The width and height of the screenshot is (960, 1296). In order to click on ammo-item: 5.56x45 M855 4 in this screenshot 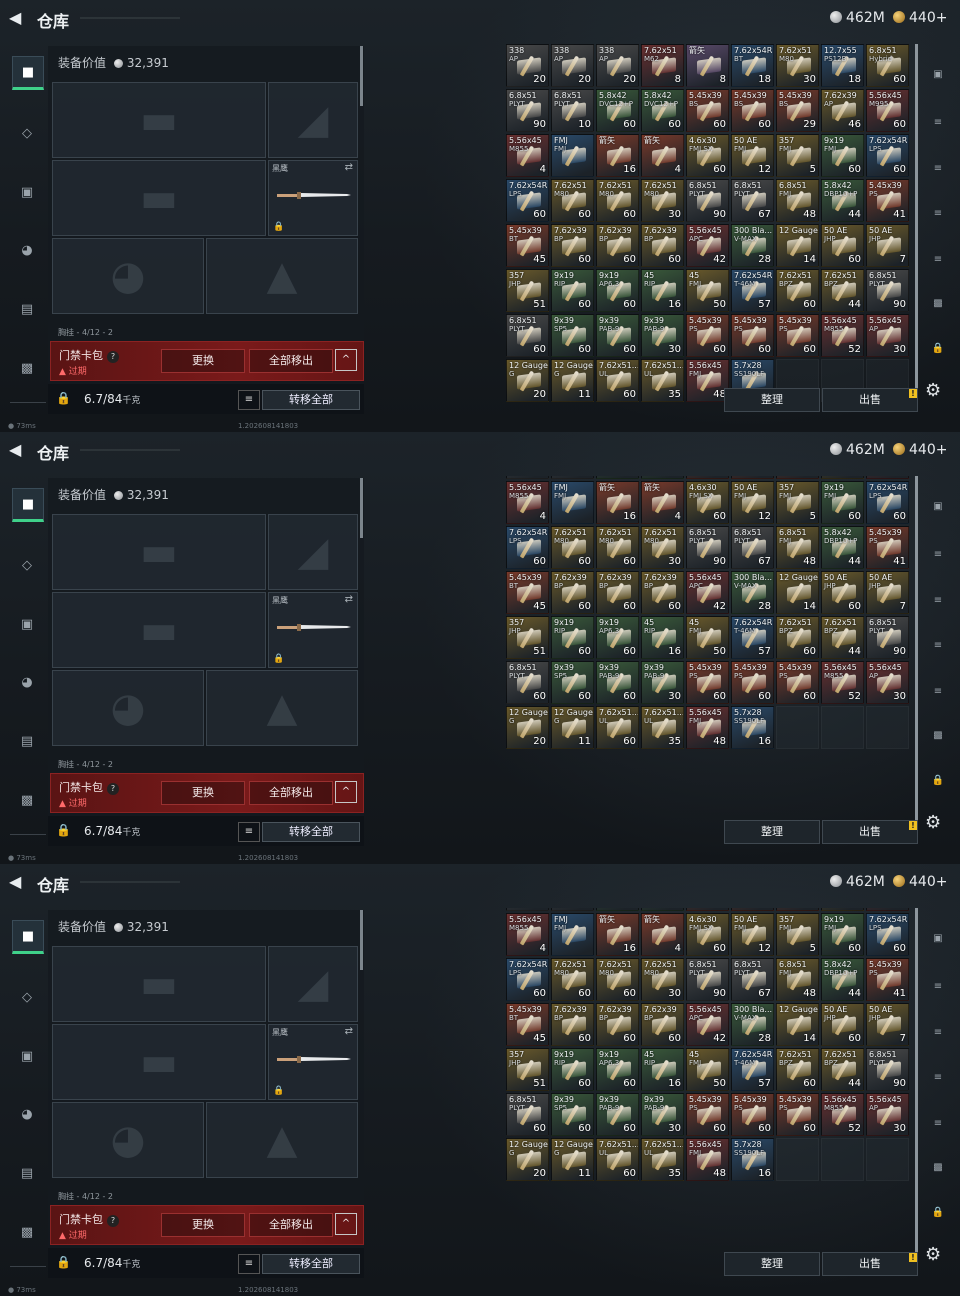, I will do `click(527, 934)`.